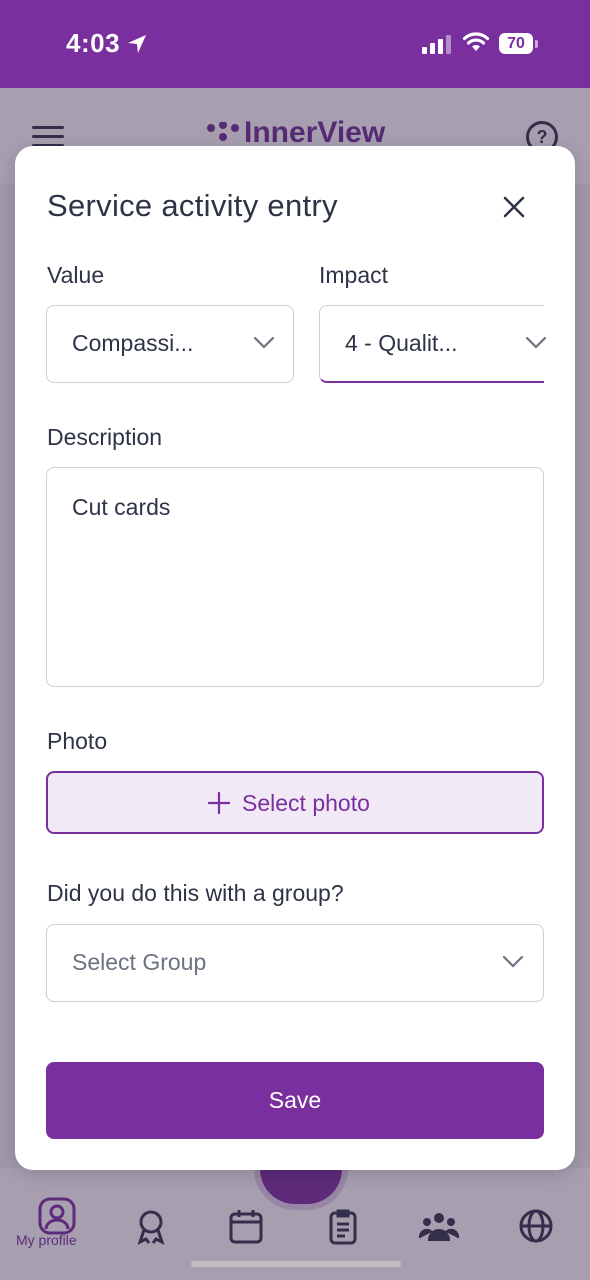 This screenshot has width=590, height=1280. I want to click on group-label: Did you do this with a group?, so click(195, 893).